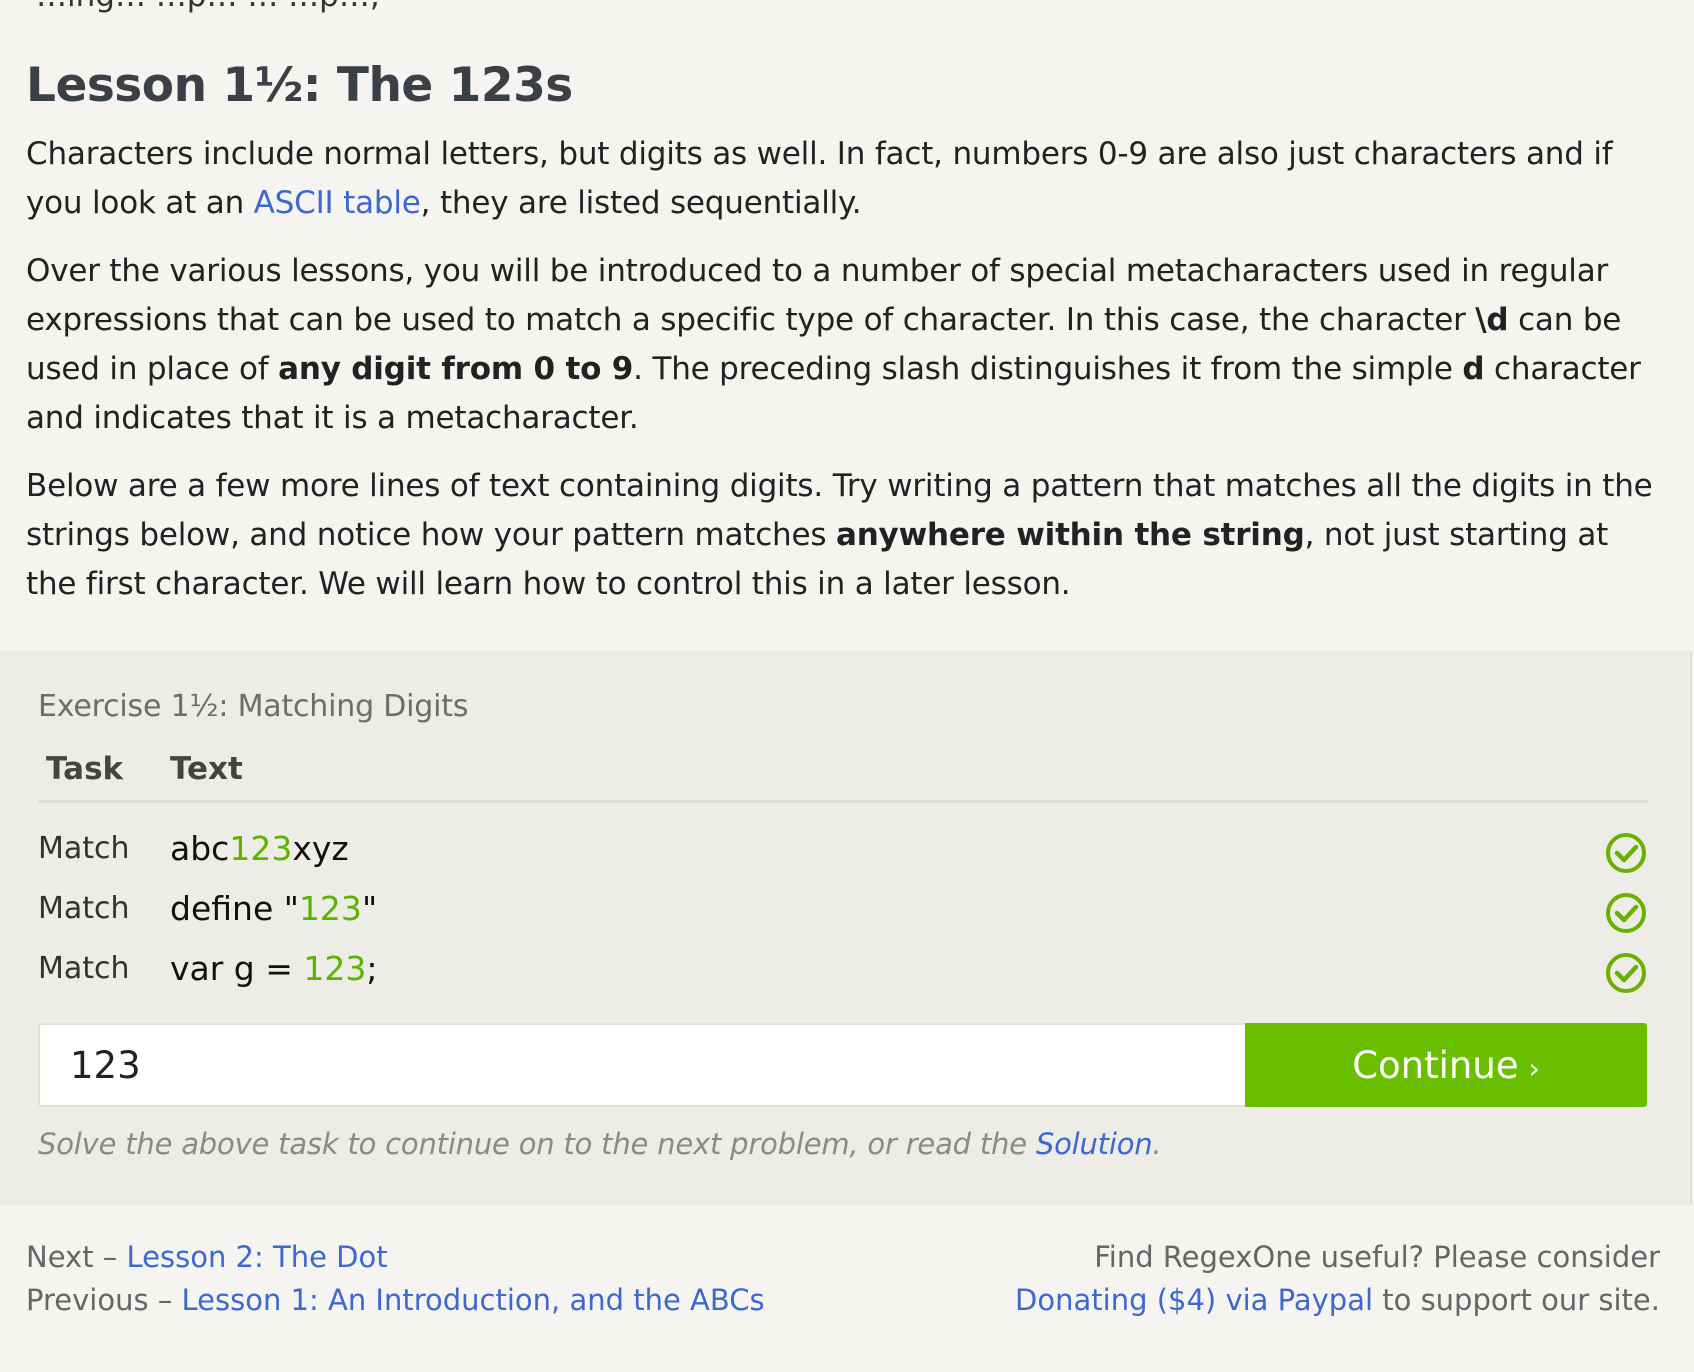 The image size is (1694, 1372). What do you see at coordinates (1534, 1068) in the screenshot?
I see `chevron-right-icon: ›` at bounding box center [1534, 1068].